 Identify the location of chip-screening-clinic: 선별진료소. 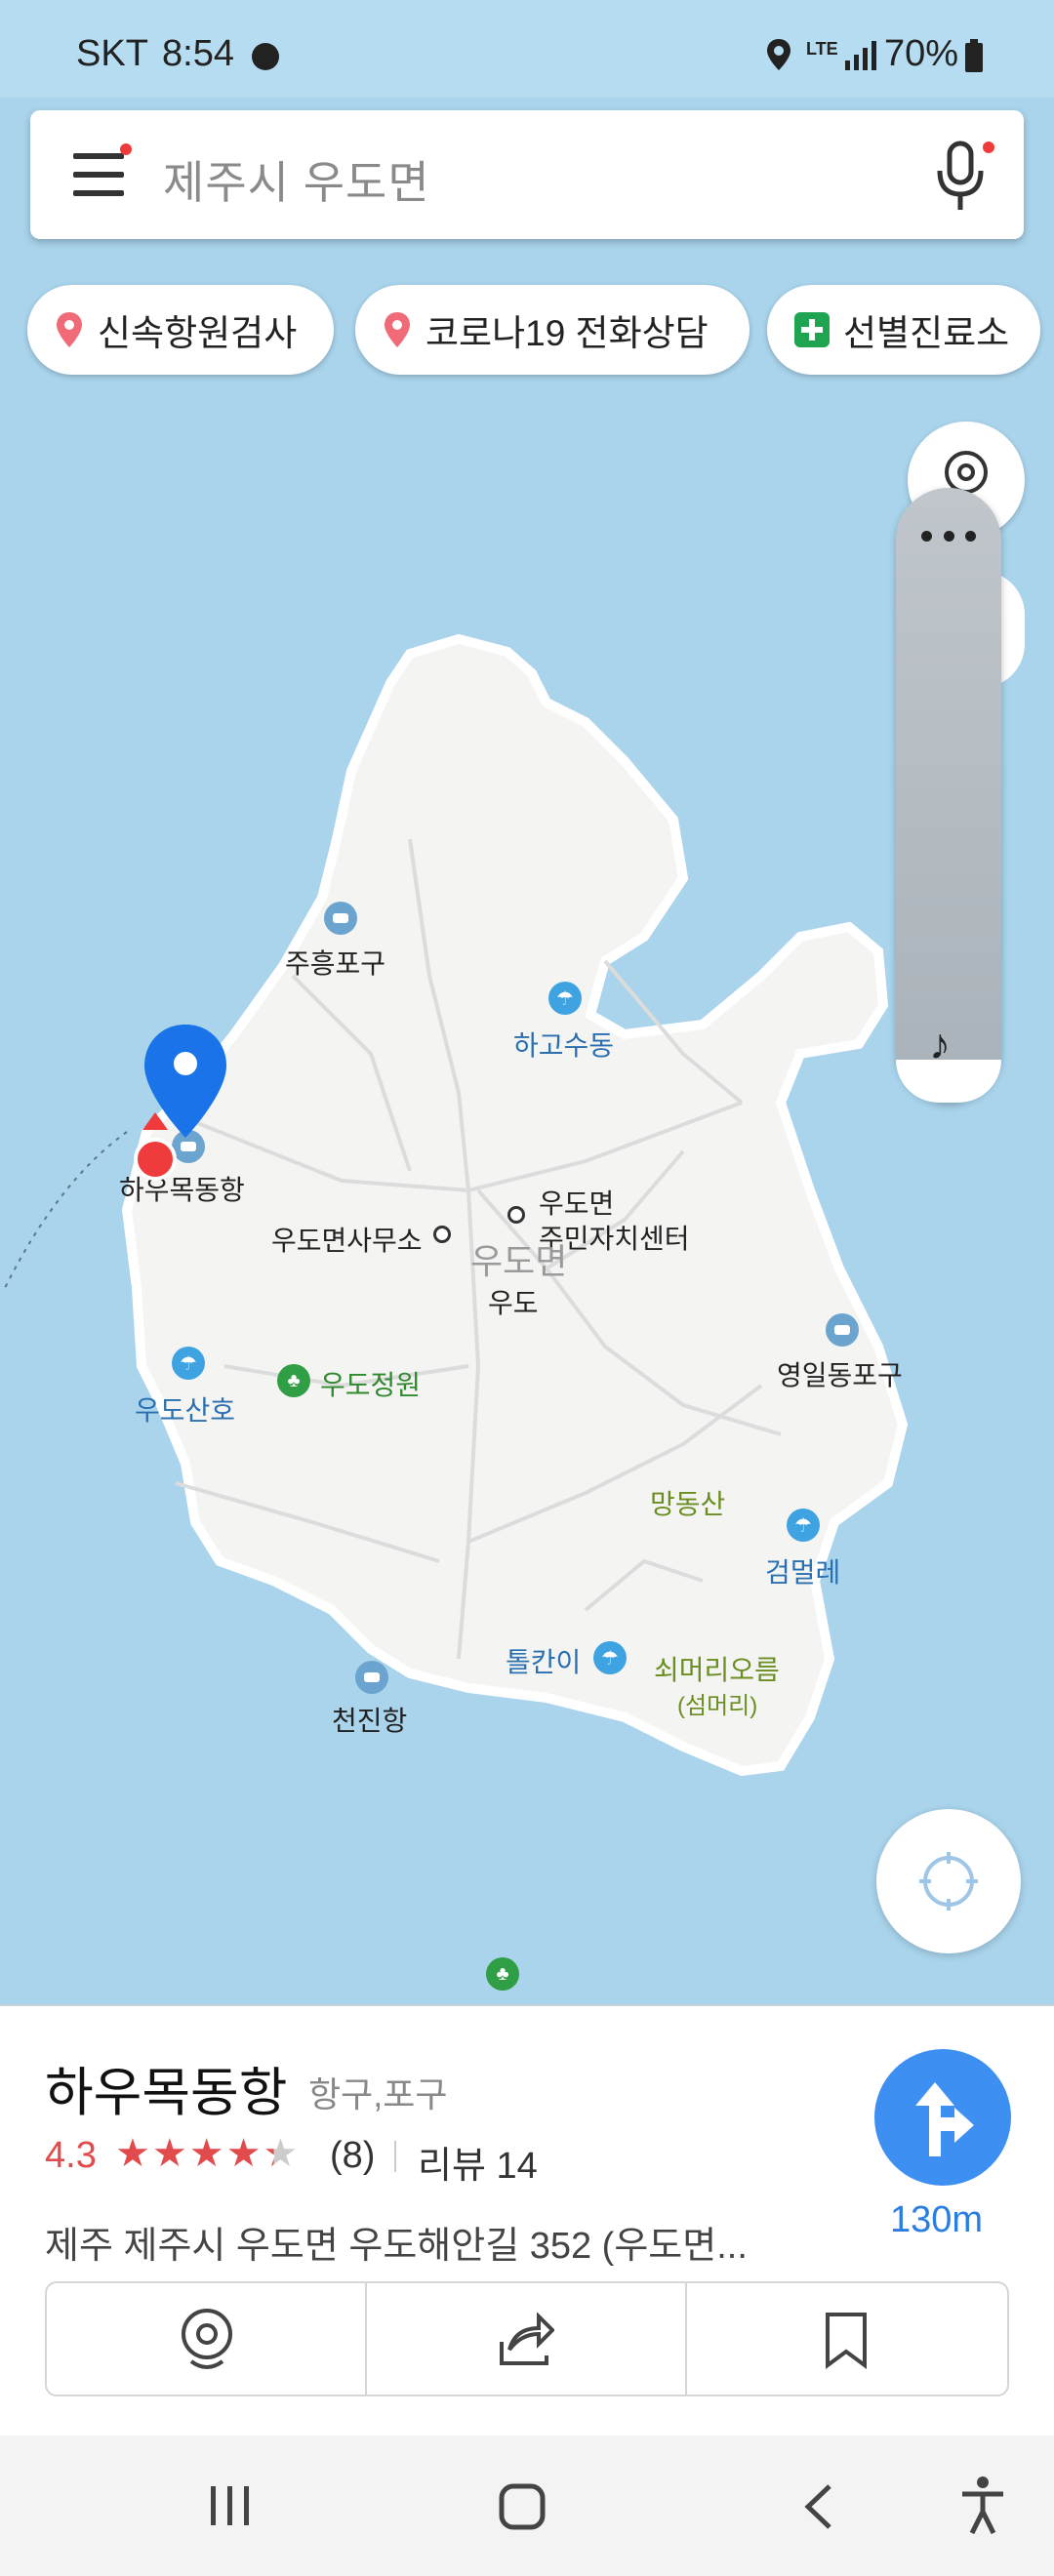
(903, 330).